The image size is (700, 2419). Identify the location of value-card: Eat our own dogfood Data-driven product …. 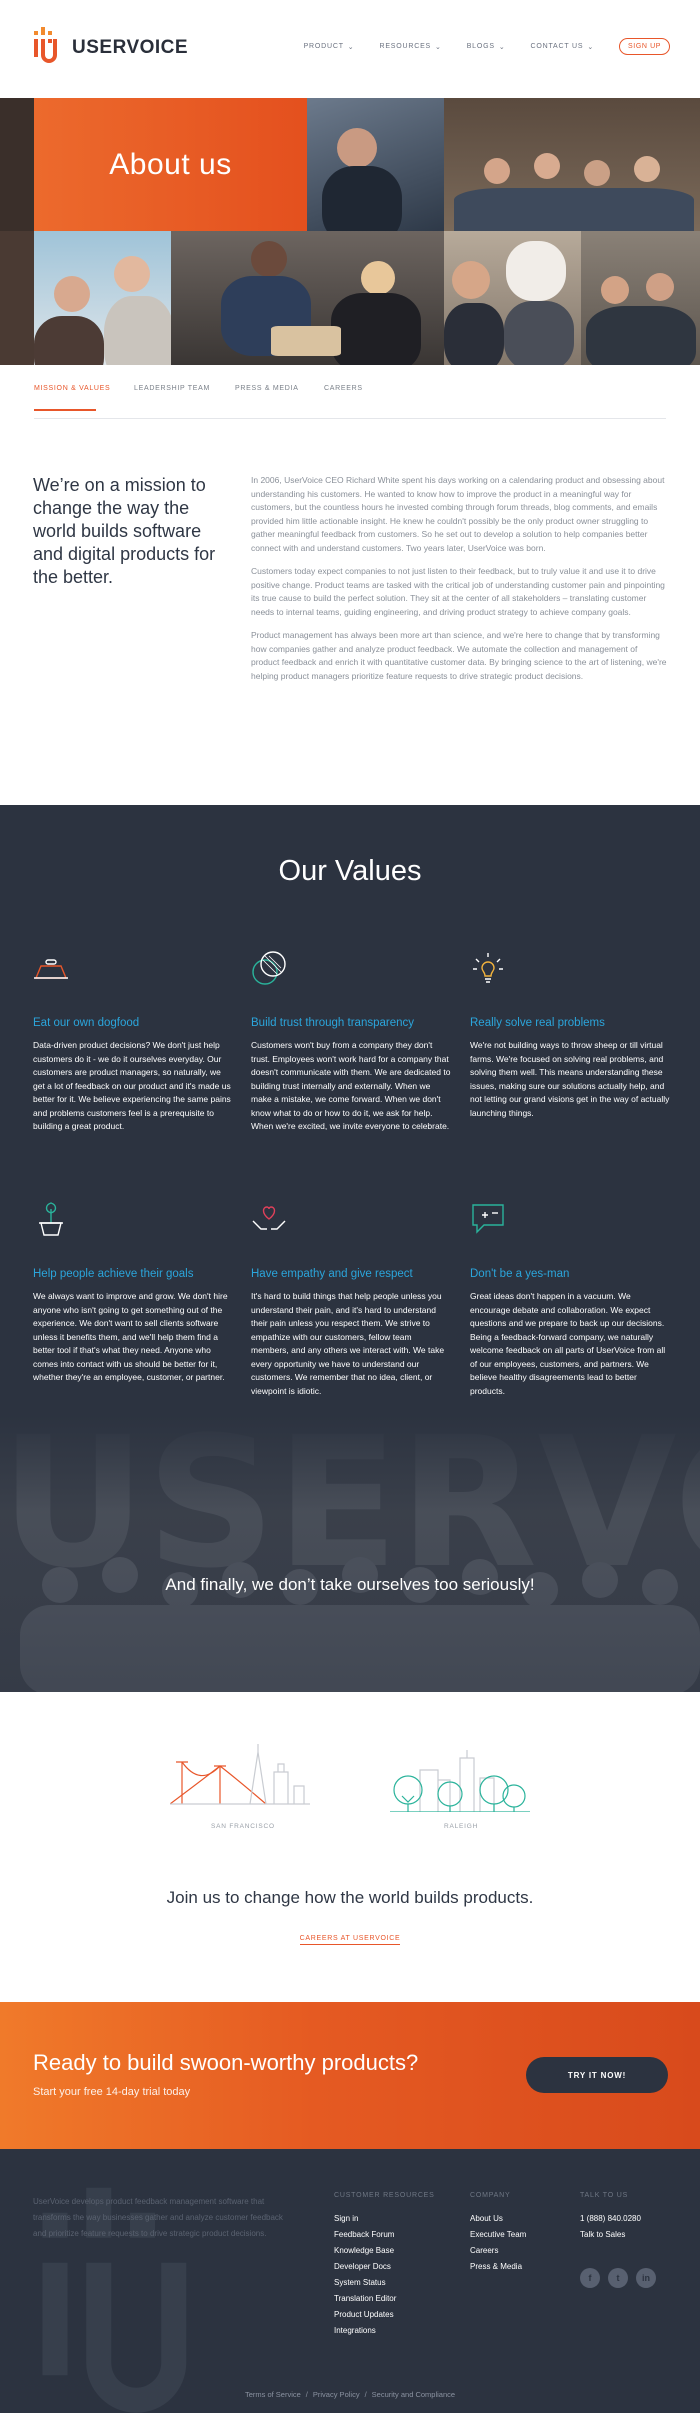
(133, 1042).